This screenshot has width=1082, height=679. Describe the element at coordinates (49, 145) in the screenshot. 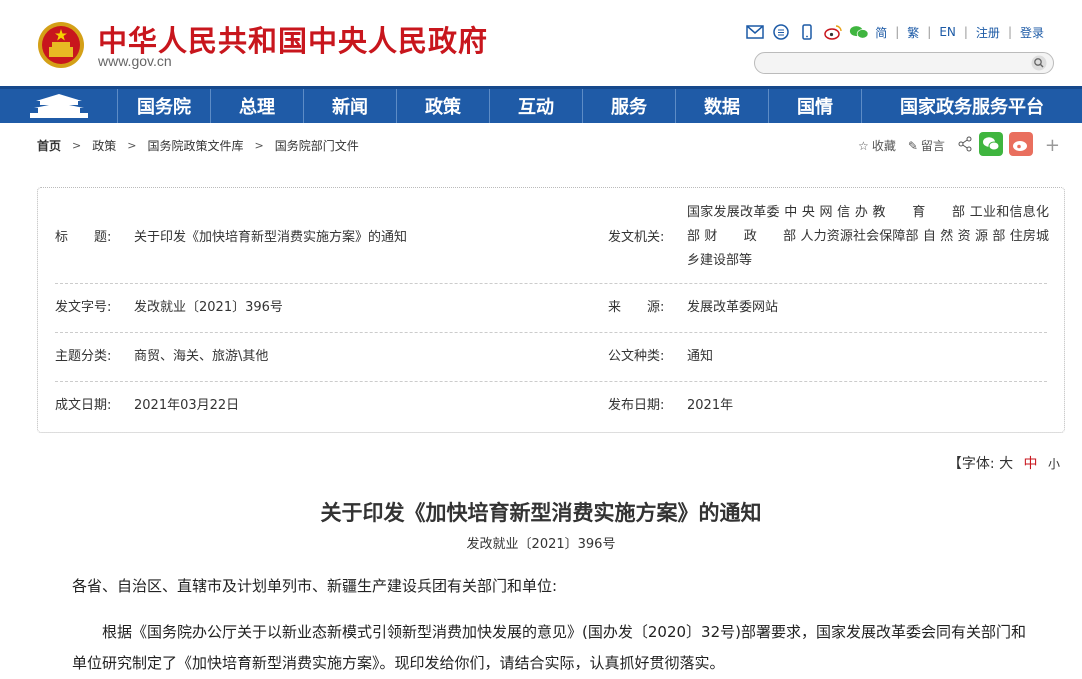

I see `breadcrumb-home: 首页` at that location.